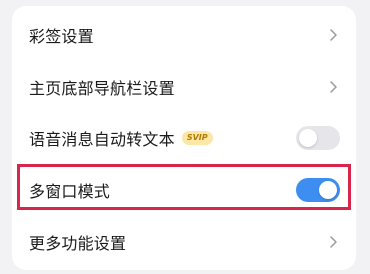 The height and width of the screenshot is (274, 370). I want to click on voice-to-text-toggle, so click(318, 138).